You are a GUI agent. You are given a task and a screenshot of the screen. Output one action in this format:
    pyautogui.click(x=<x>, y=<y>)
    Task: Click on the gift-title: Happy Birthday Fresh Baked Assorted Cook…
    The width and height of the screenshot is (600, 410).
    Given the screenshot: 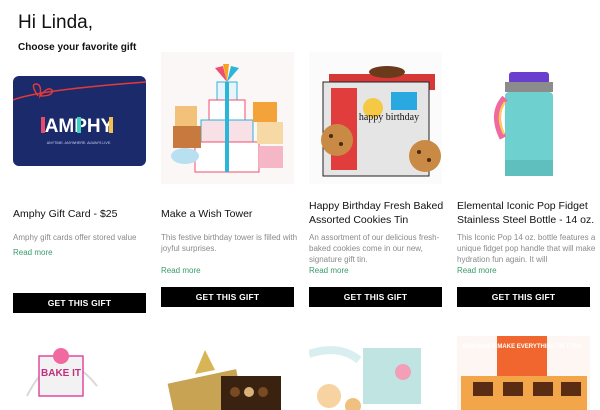 What is the action you would take?
    pyautogui.click(x=376, y=213)
    